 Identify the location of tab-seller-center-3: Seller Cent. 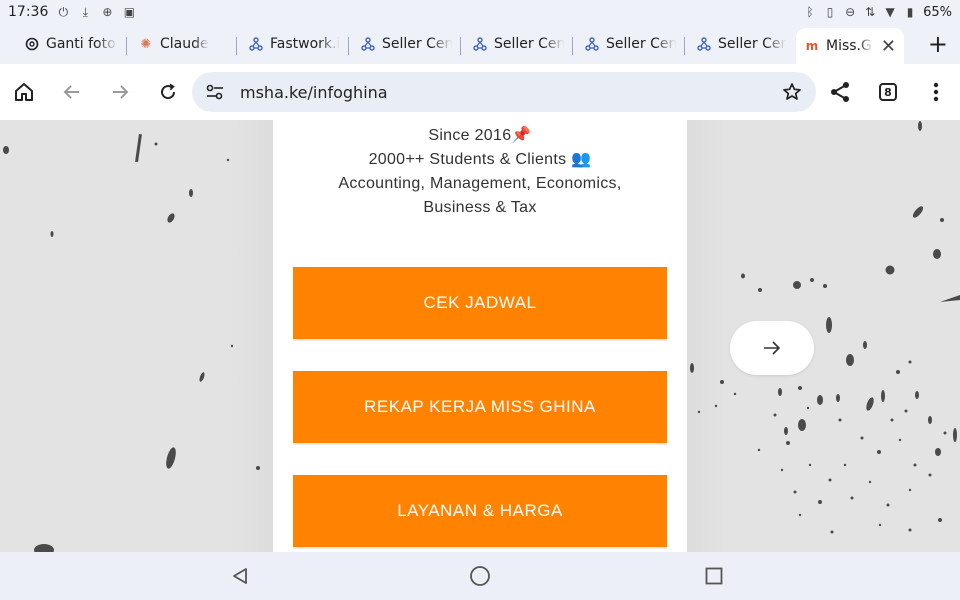
(630, 44).